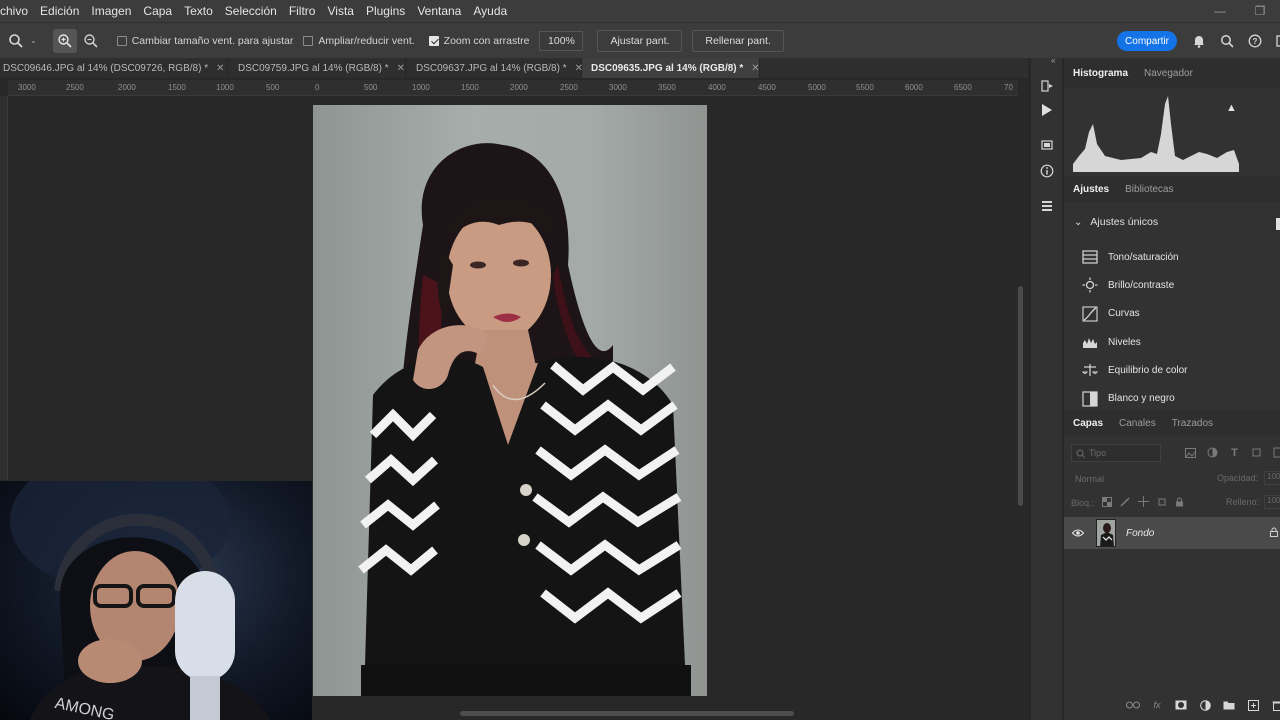 The height and width of the screenshot is (720, 1280). I want to click on layer-name: Fondo, so click(1140, 533).